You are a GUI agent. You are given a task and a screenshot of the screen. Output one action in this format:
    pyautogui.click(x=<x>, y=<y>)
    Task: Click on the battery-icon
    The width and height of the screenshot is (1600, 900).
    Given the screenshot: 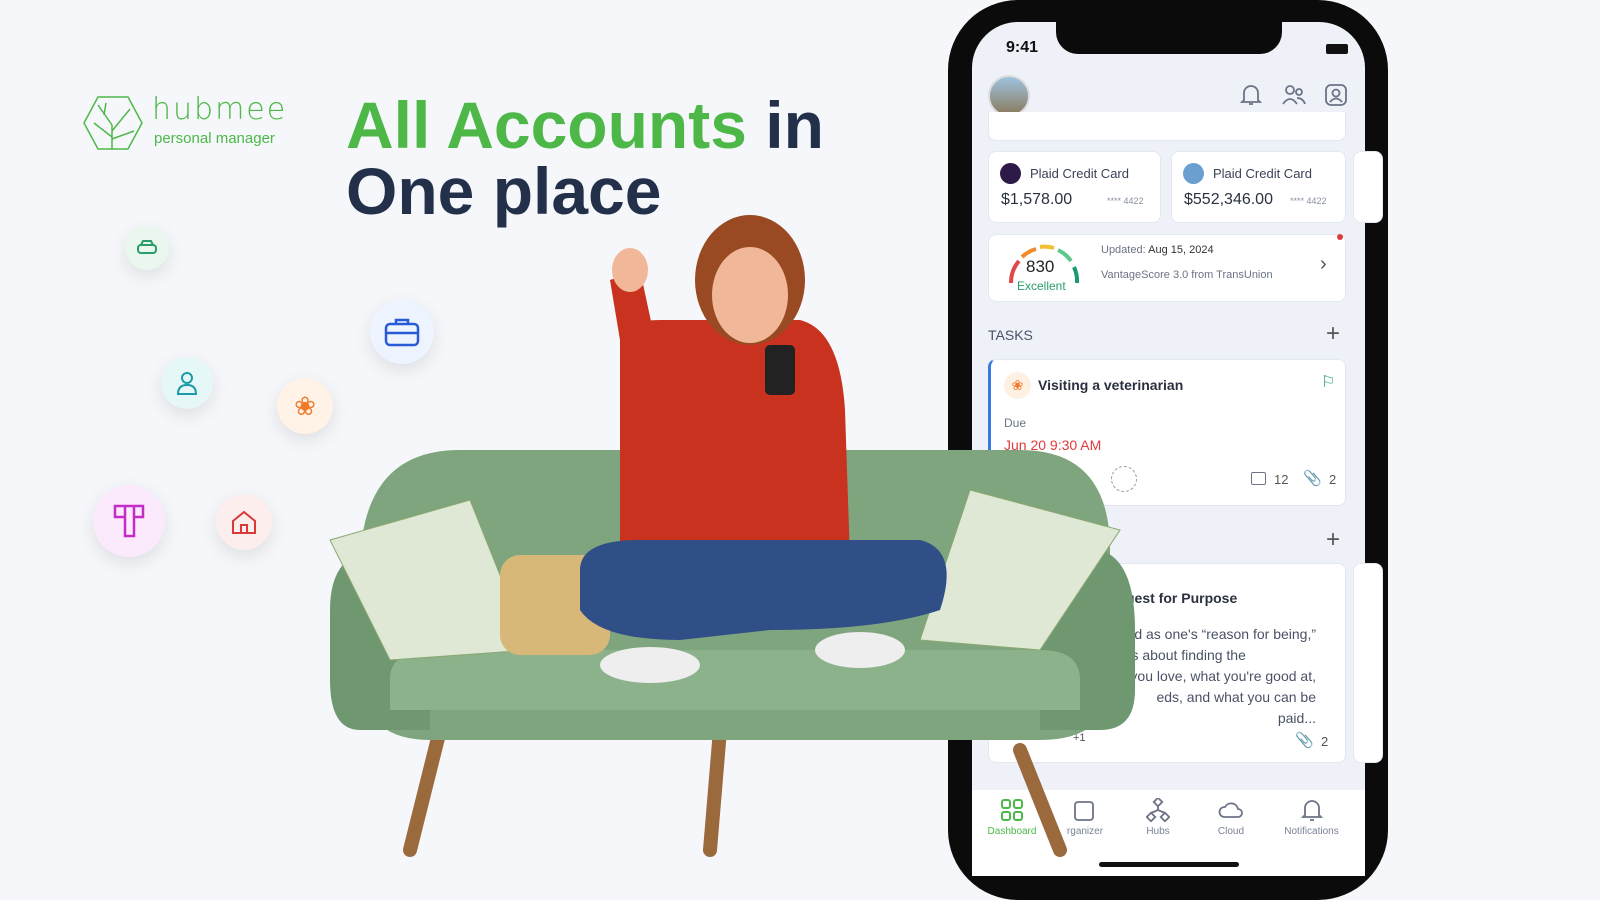 What is the action you would take?
    pyautogui.click(x=1337, y=49)
    